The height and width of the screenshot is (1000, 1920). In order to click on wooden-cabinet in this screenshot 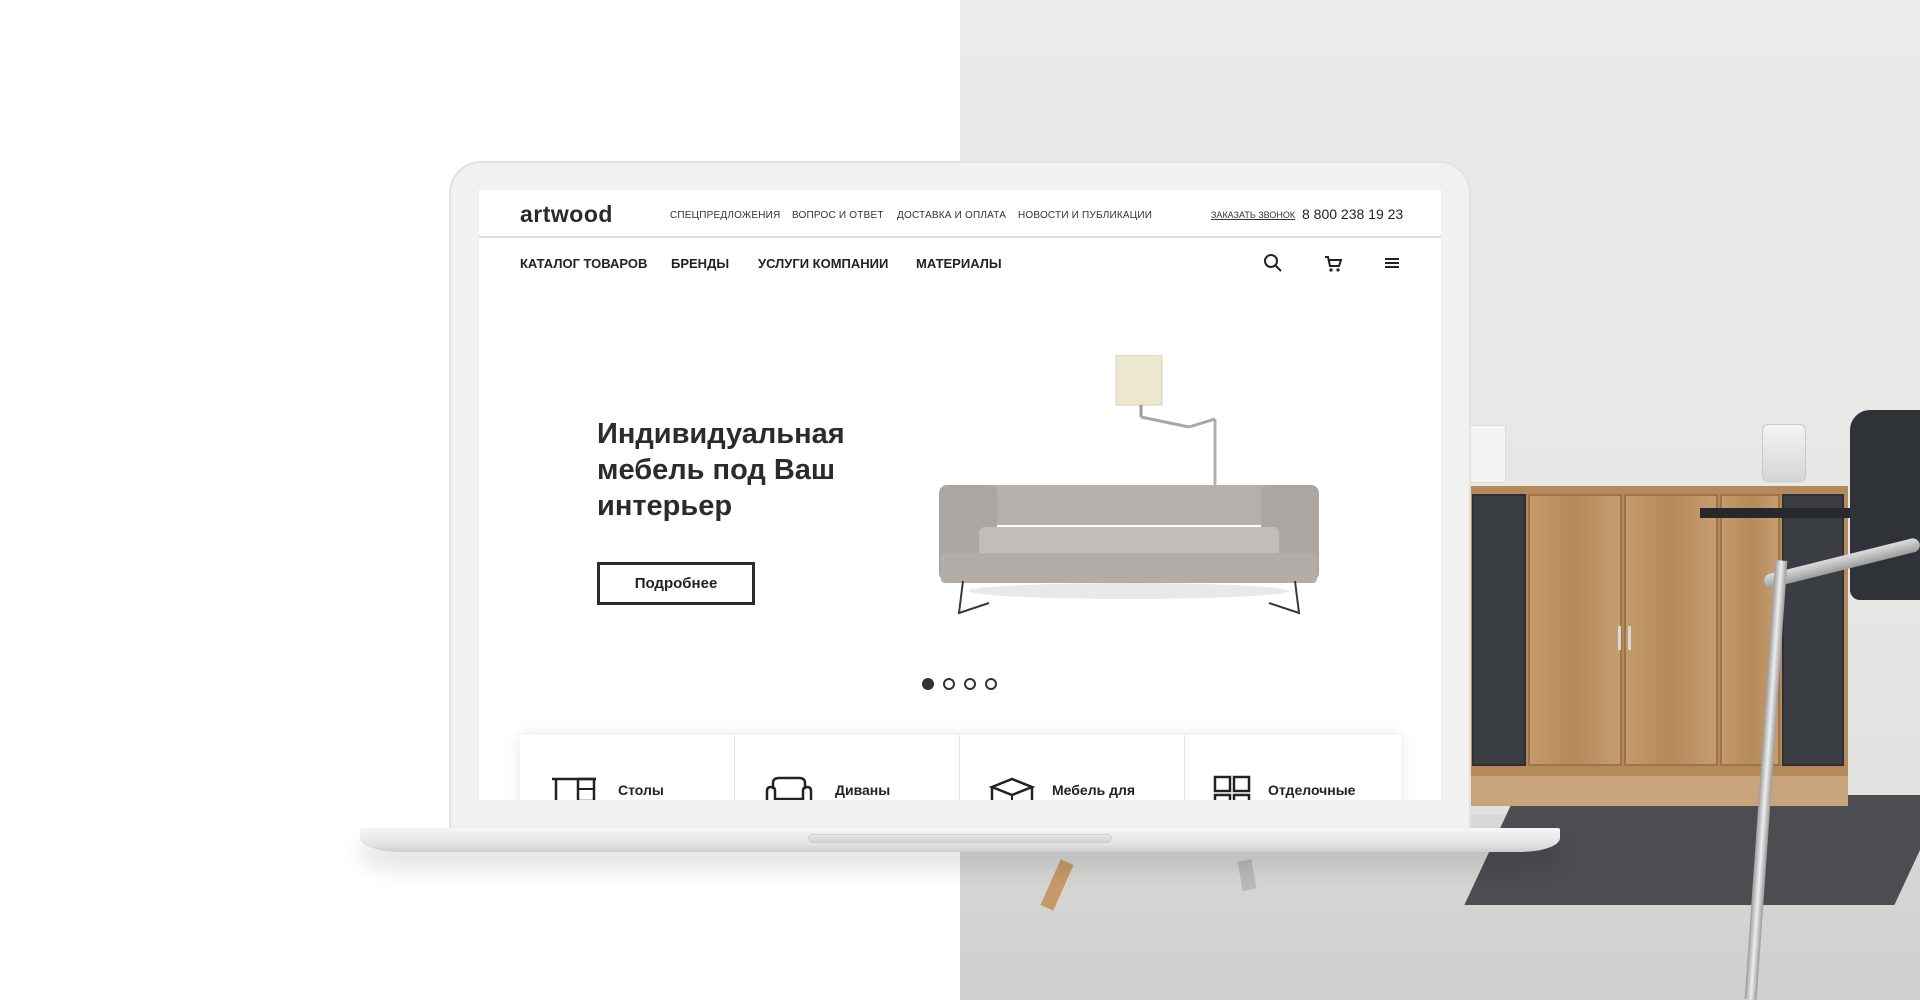, I will do `click(1658, 631)`.